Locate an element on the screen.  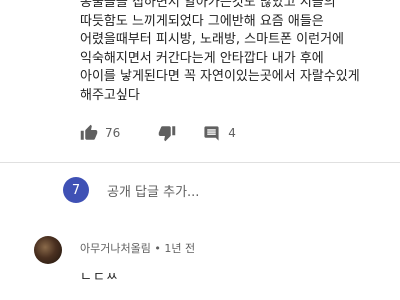
comment-line: 해주고싶다 is located at coordinates (110, 95).